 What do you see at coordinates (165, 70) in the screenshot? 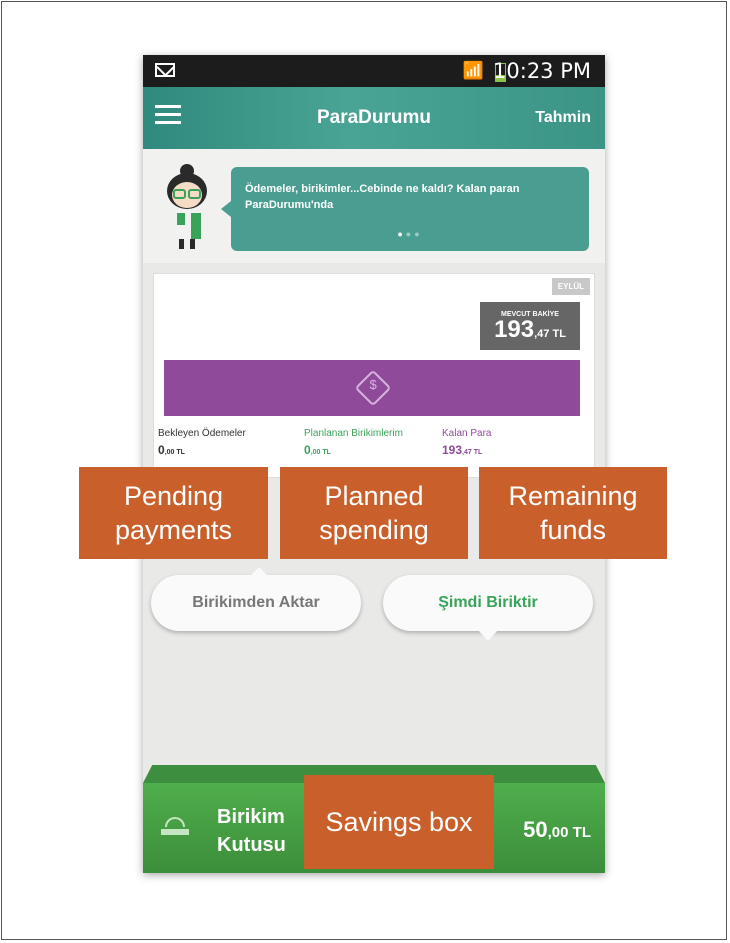
I see `mail-icon` at bounding box center [165, 70].